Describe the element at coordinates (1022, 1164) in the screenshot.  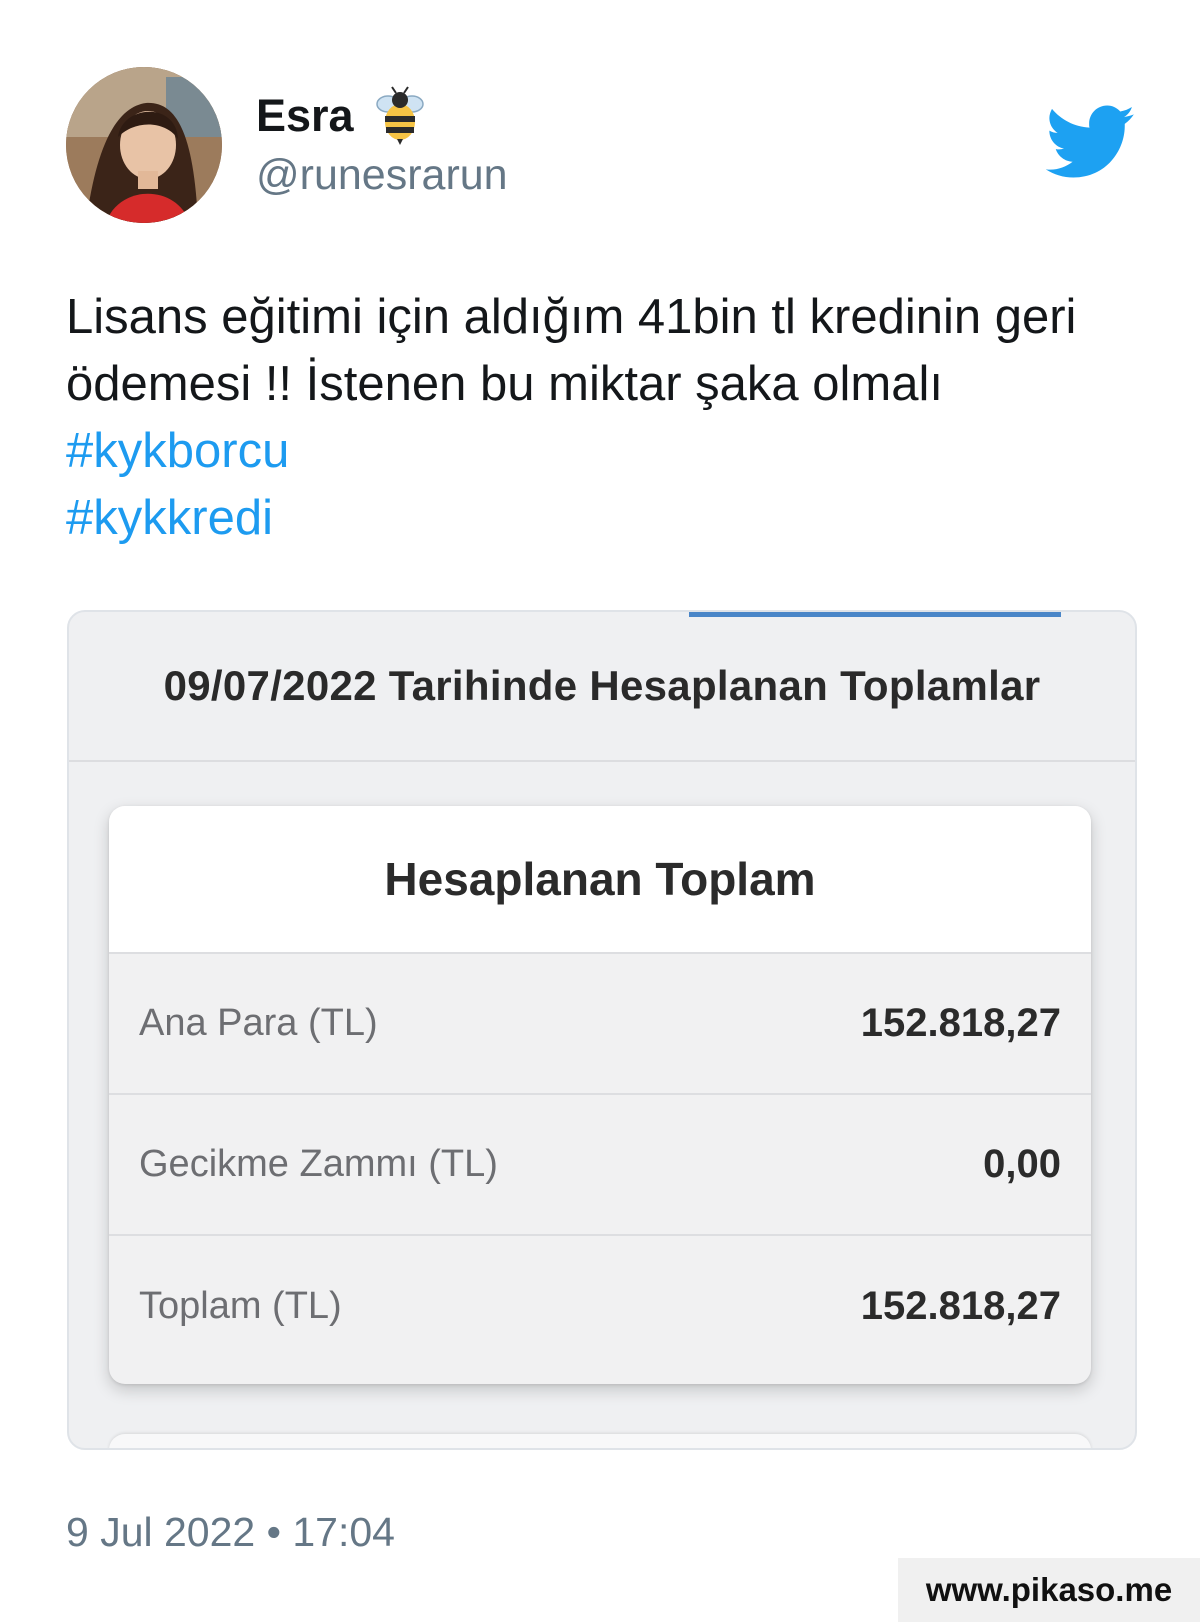
I see `row-value: 0,00` at that location.